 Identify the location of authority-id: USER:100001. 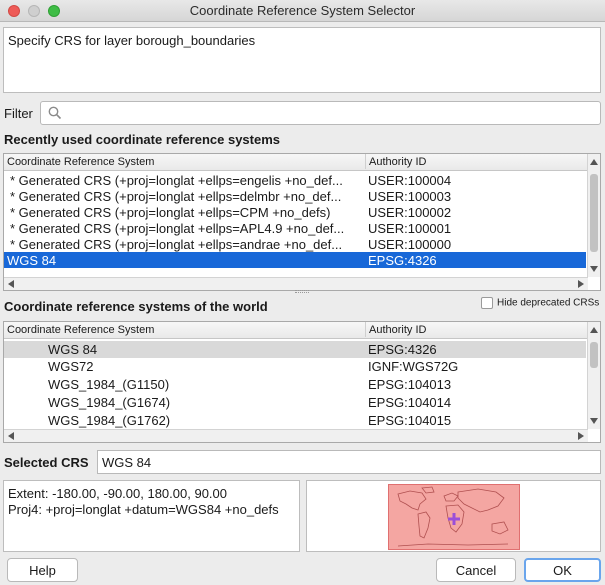
(410, 228).